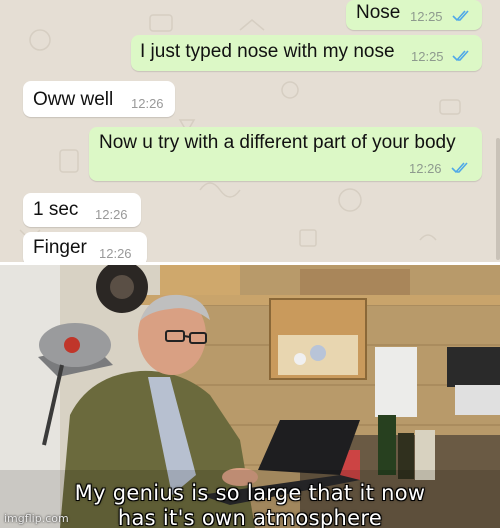 Image resolution: width=500 pixels, height=528 pixels. Describe the element at coordinates (250, 517) in the screenshot. I see `meme-caption-line-2: has it's own atmosphere` at that location.